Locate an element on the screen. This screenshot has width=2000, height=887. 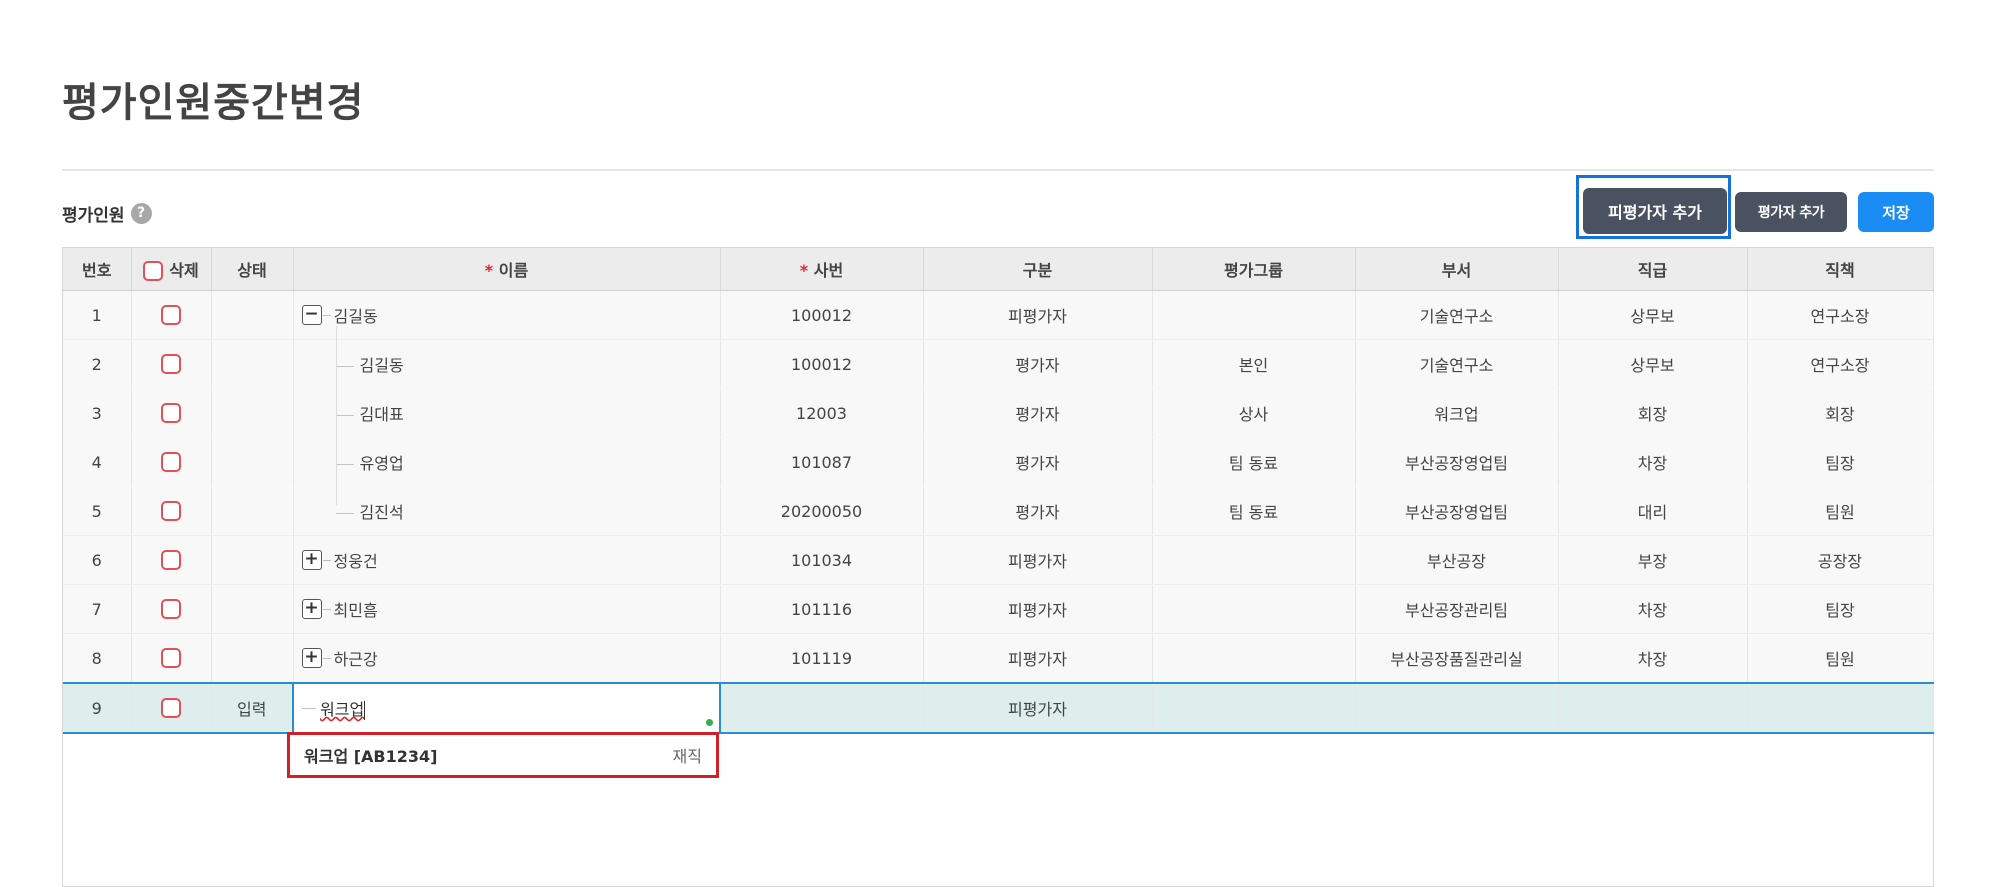
cell-name: 김진석 is located at coordinates (507, 511).